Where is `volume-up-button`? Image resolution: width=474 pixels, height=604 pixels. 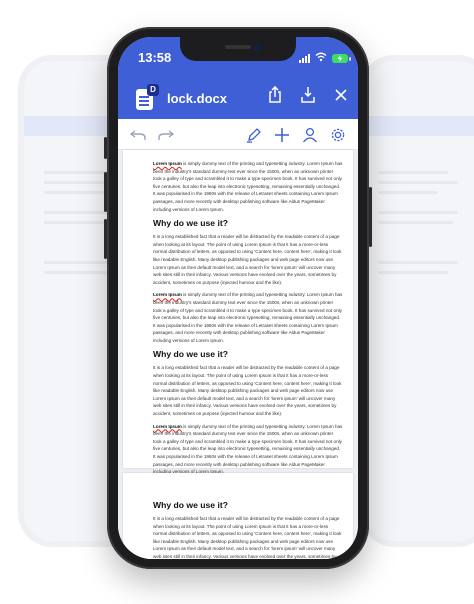 volume-up-button is located at coordinates (105, 192).